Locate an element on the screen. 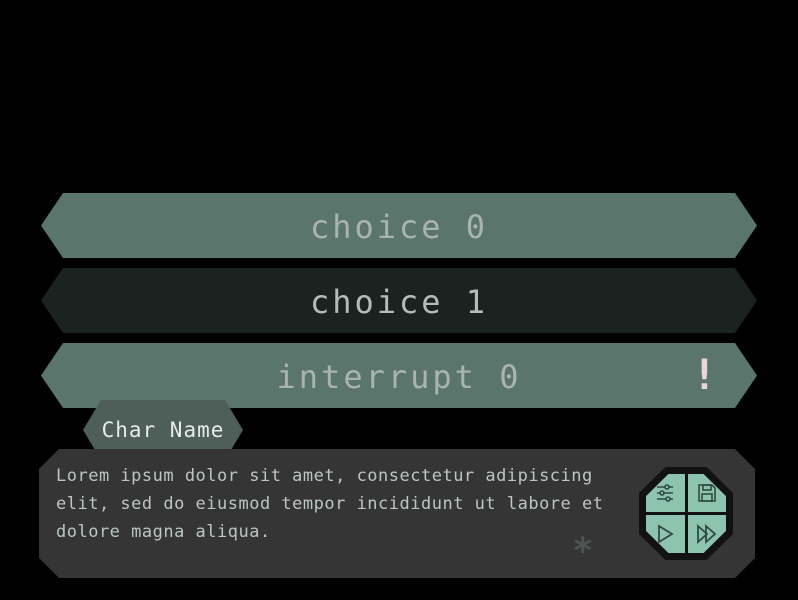  choice-button-1: choice 1 is located at coordinates (399, 300).